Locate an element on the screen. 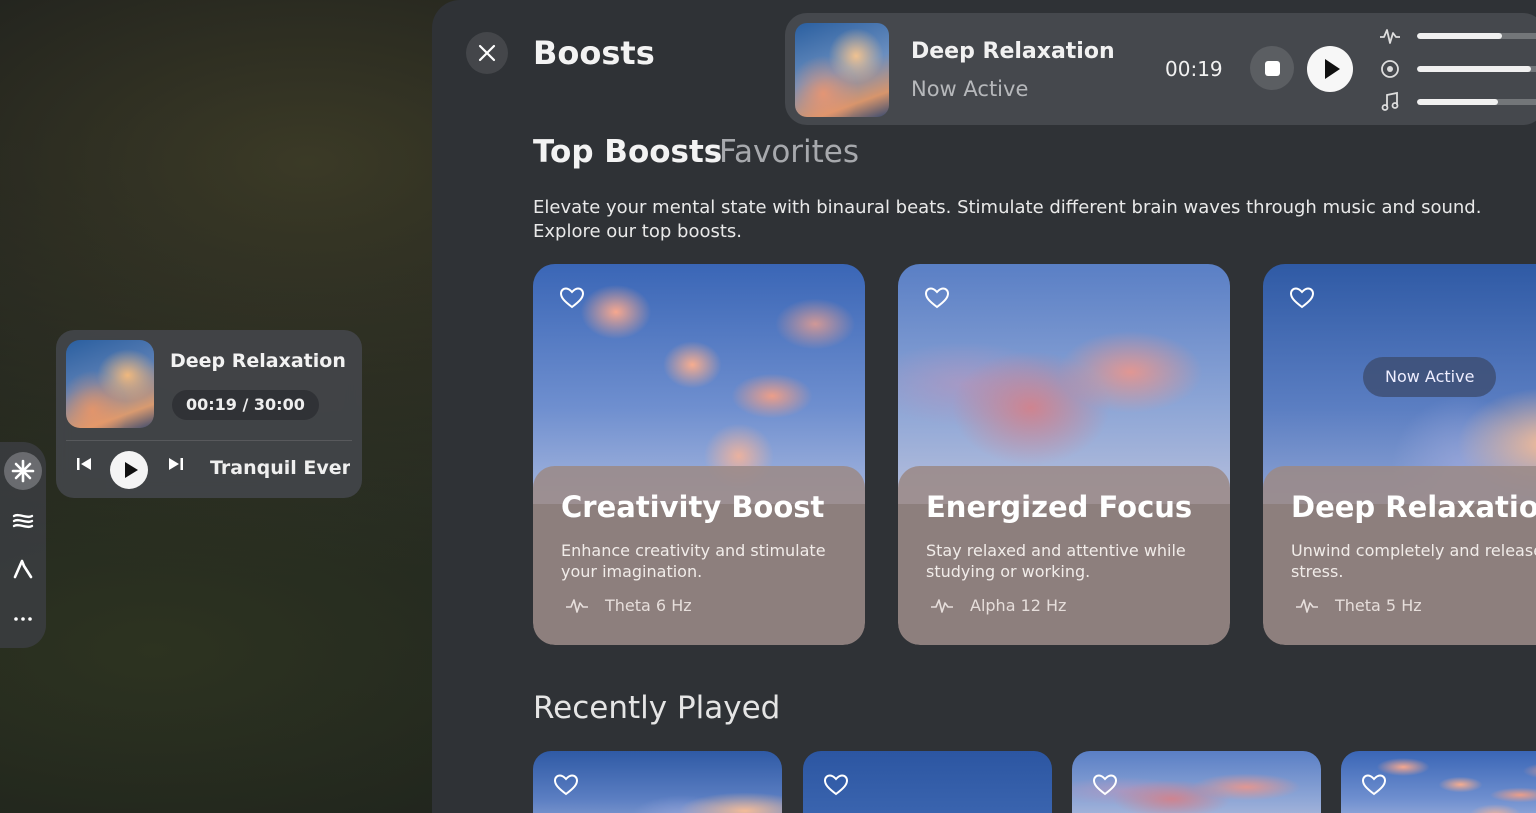 This screenshot has height=813, width=1536. card-frequency: Theta 5 Hz is located at coordinates (1378, 605).